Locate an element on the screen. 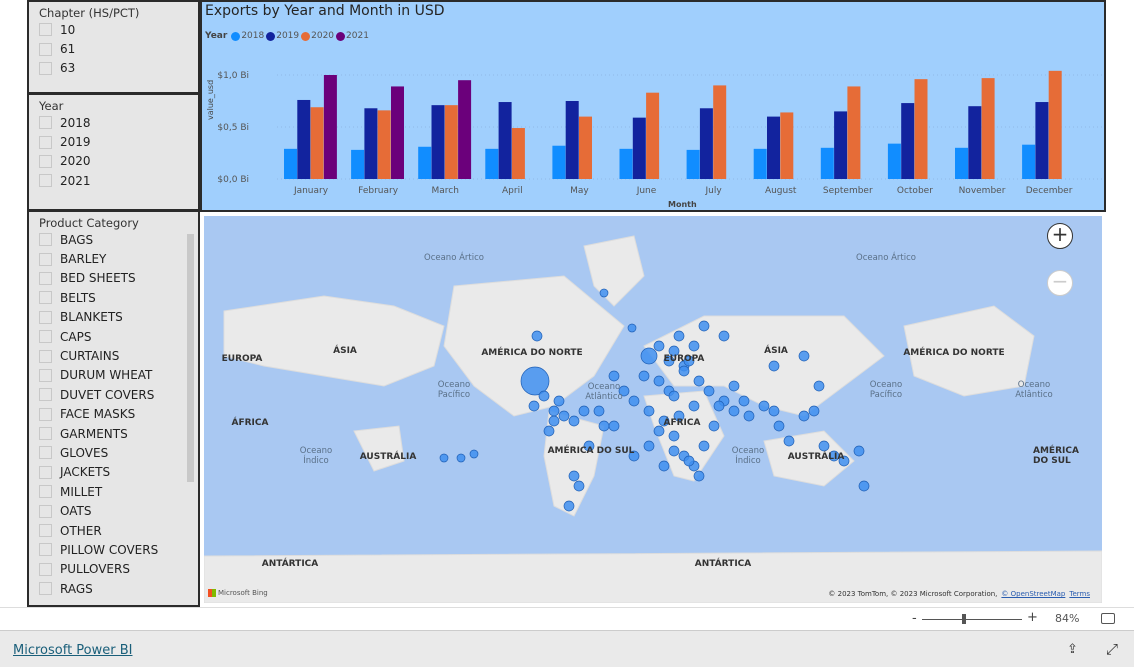  bar-2020-April is located at coordinates (518, 153).